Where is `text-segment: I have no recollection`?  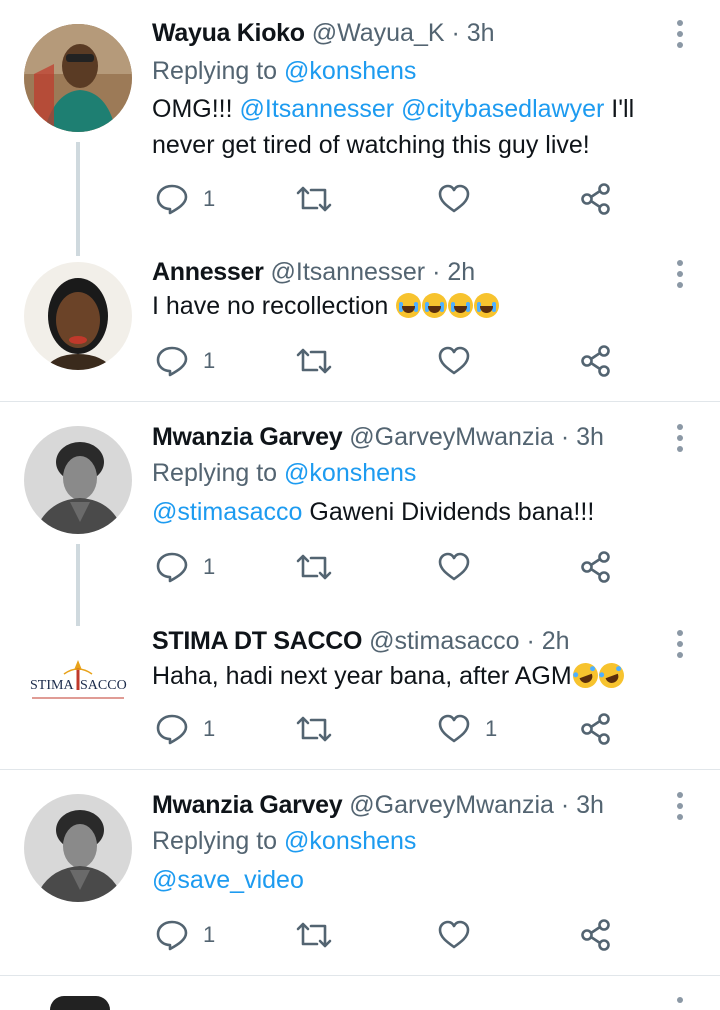 text-segment: I have no recollection is located at coordinates (270, 306).